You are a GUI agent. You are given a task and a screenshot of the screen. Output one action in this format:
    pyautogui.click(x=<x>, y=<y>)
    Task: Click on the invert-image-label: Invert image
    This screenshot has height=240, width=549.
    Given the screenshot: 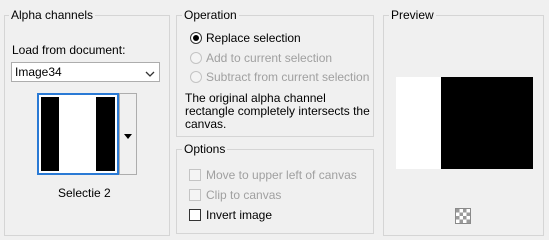 What is the action you would take?
    pyautogui.click(x=239, y=215)
    